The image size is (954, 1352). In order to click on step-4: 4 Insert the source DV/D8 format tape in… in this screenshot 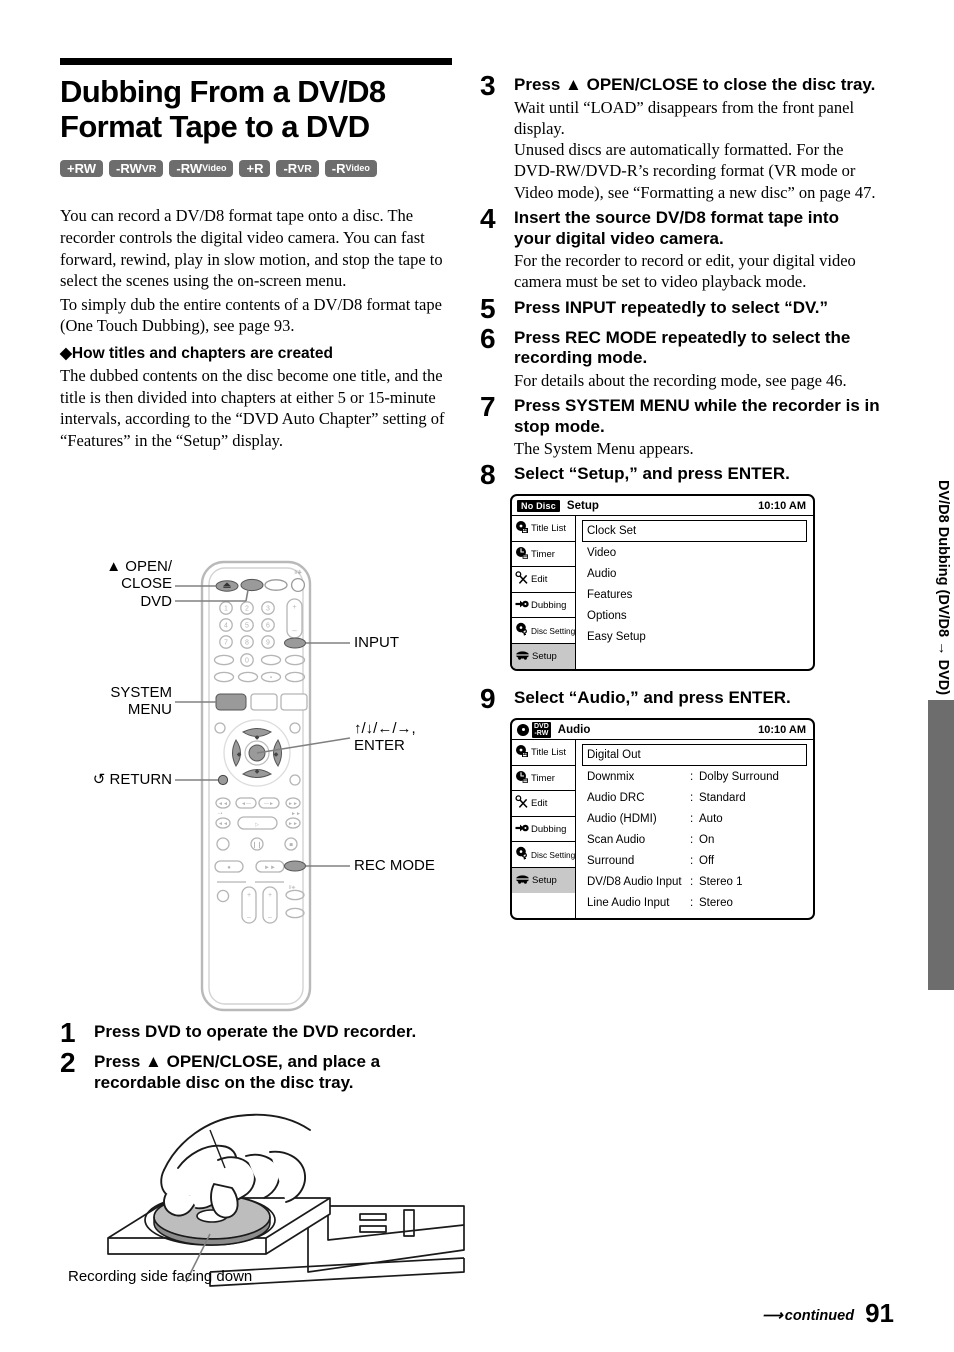, I will do `click(680, 249)`.